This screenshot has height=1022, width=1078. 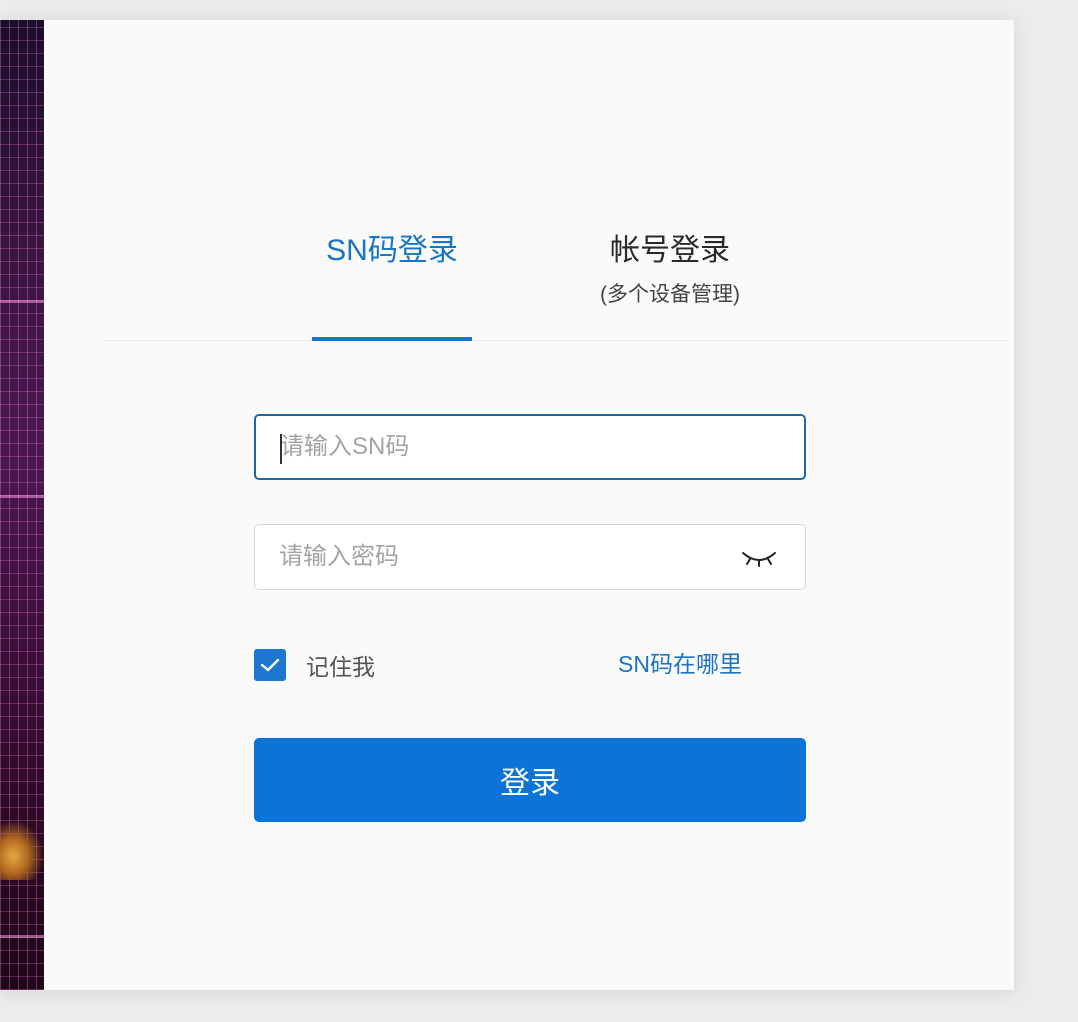 What do you see at coordinates (22, 850) in the screenshot?
I see `art-glow` at bounding box center [22, 850].